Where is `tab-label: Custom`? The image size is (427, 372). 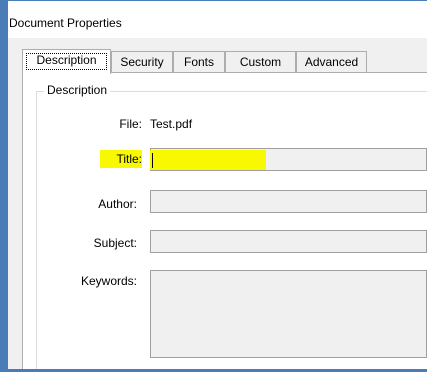 tab-label: Custom is located at coordinates (260, 62).